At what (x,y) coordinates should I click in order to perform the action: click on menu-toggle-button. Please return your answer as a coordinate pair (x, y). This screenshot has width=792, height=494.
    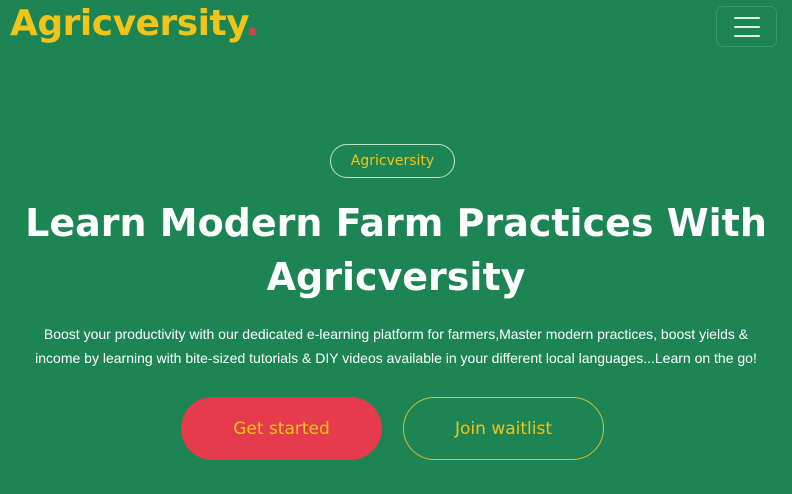
    Looking at the image, I should click on (746, 26).